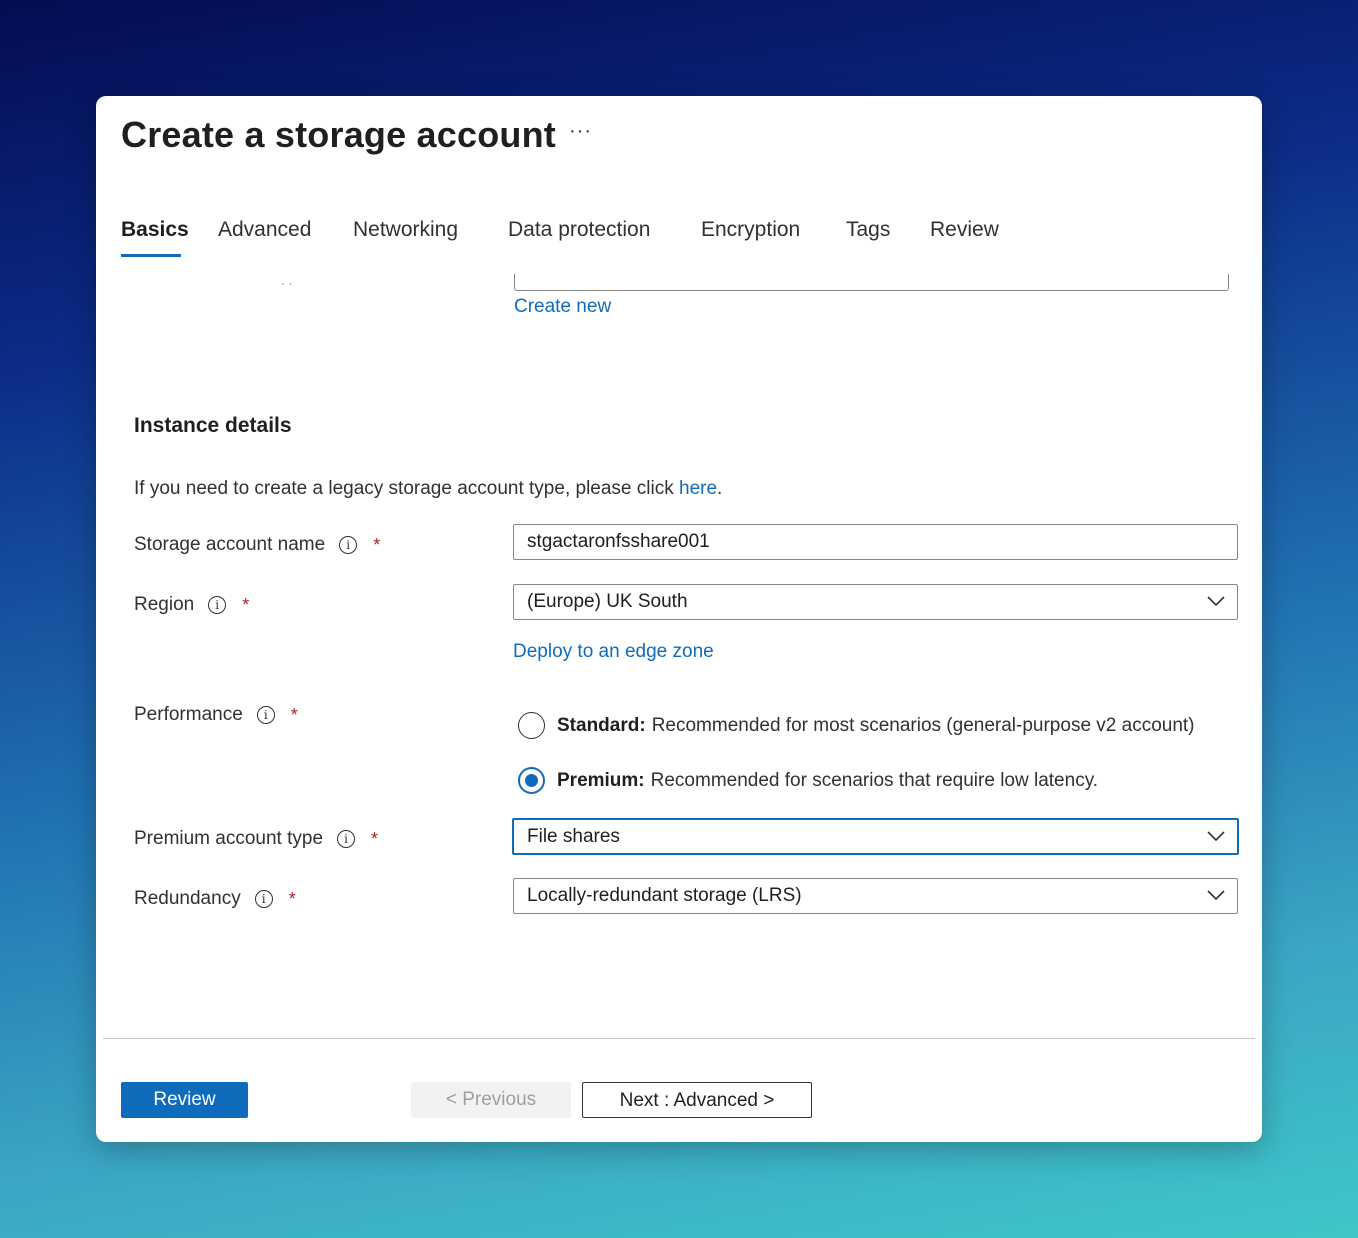 This screenshot has height=1238, width=1358. What do you see at coordinates (491, 1100) in the screenshot?
I see `previous-button: < Previous` at bounding box center [491, 1100].